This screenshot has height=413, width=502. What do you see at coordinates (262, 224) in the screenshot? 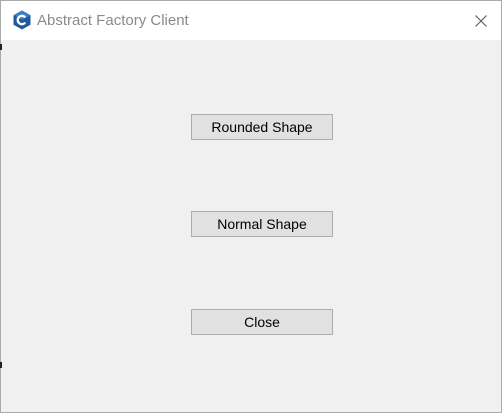
I see `normal-shape-button: Normal Shape` at bounding box center [262, 224].